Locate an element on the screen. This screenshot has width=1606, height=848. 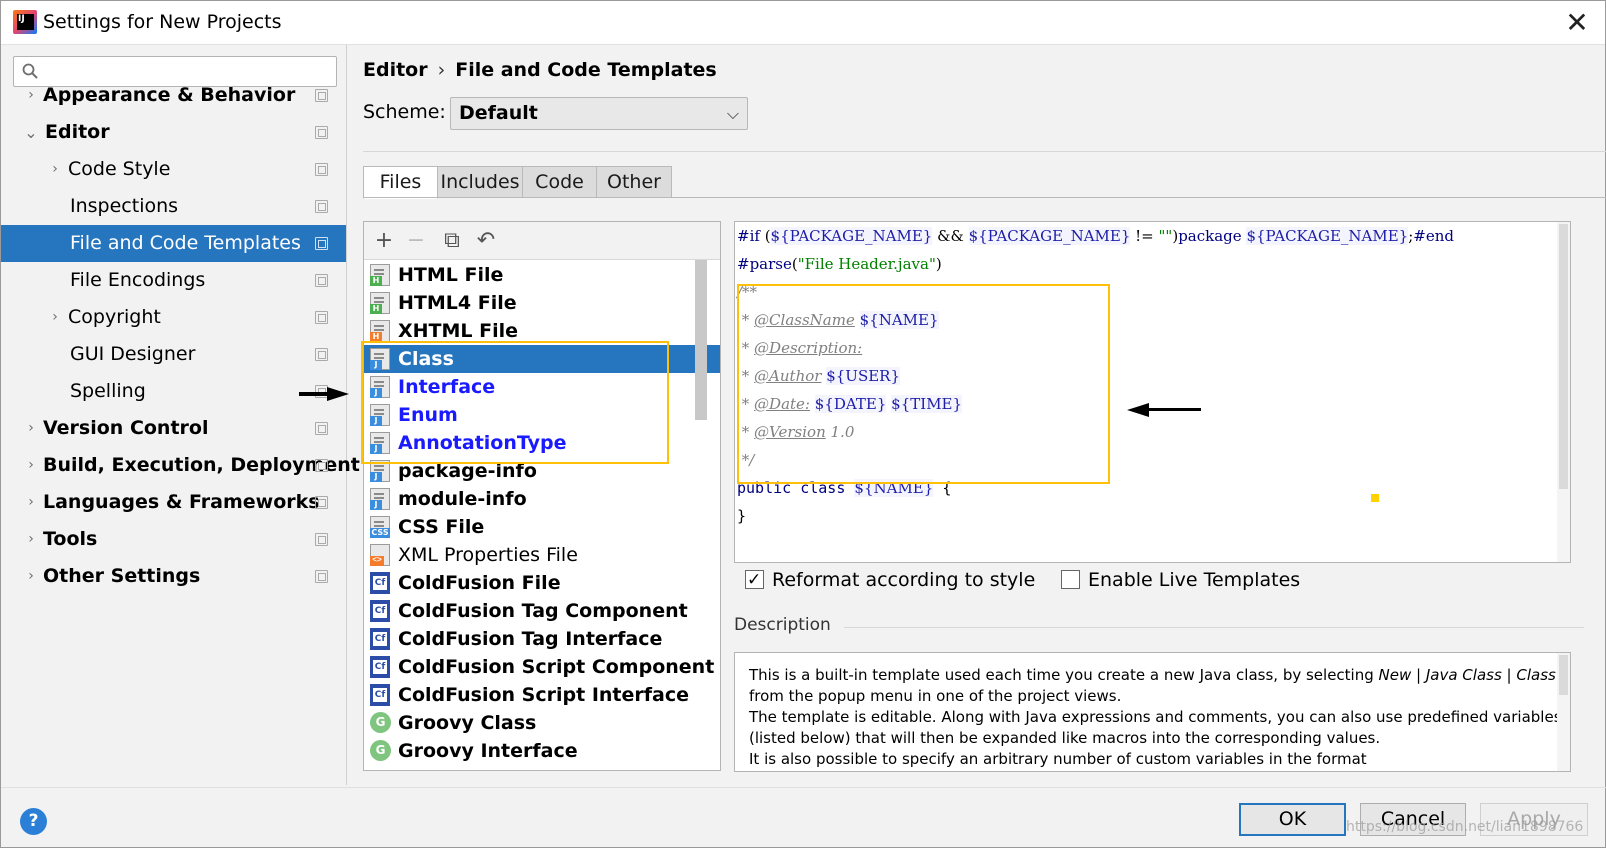
html-file-icon: H is located at coordinates (380, 275).